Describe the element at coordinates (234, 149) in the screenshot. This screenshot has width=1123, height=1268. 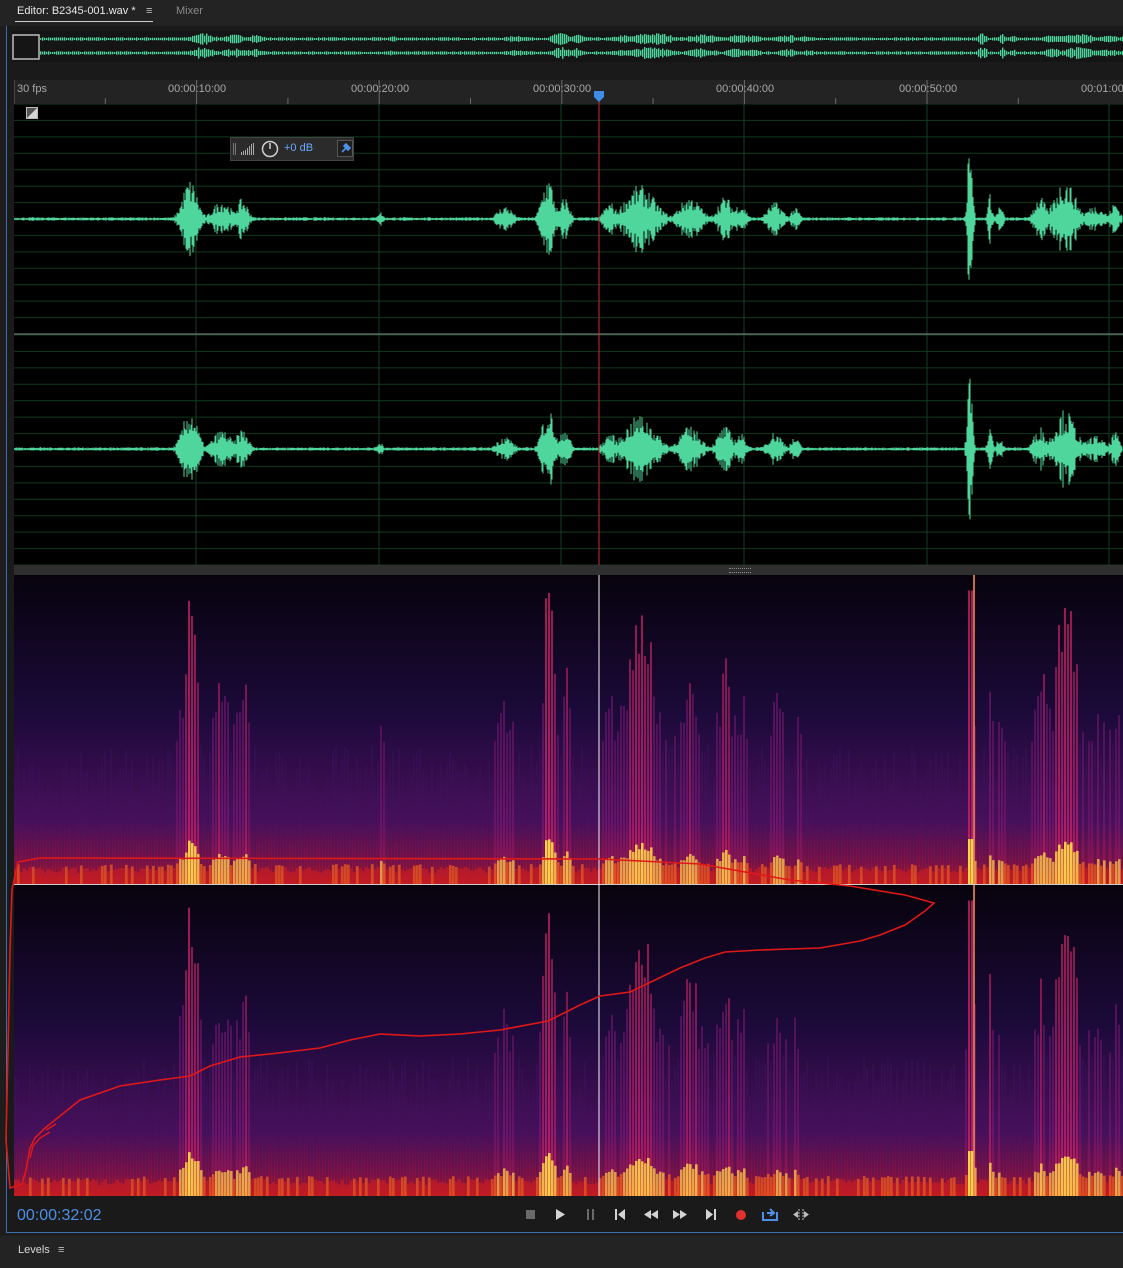
I see `grip-icon` at that location.